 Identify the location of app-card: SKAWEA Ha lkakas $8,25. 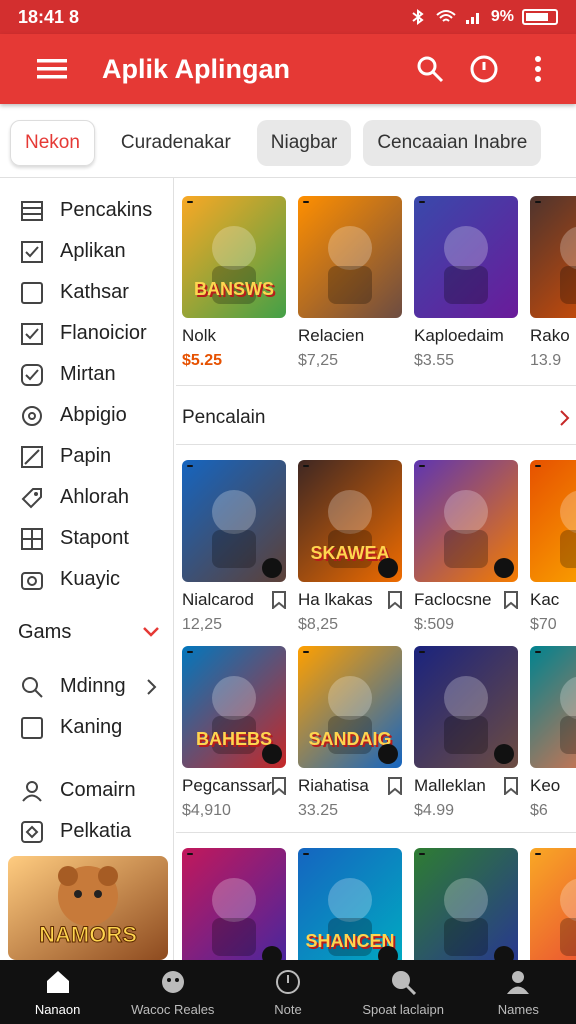
(350, 547).